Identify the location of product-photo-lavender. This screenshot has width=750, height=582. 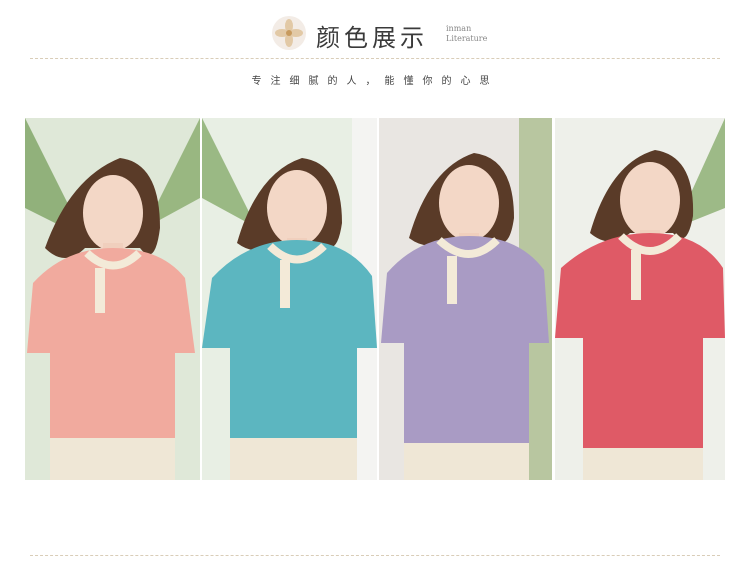
(465, 299).